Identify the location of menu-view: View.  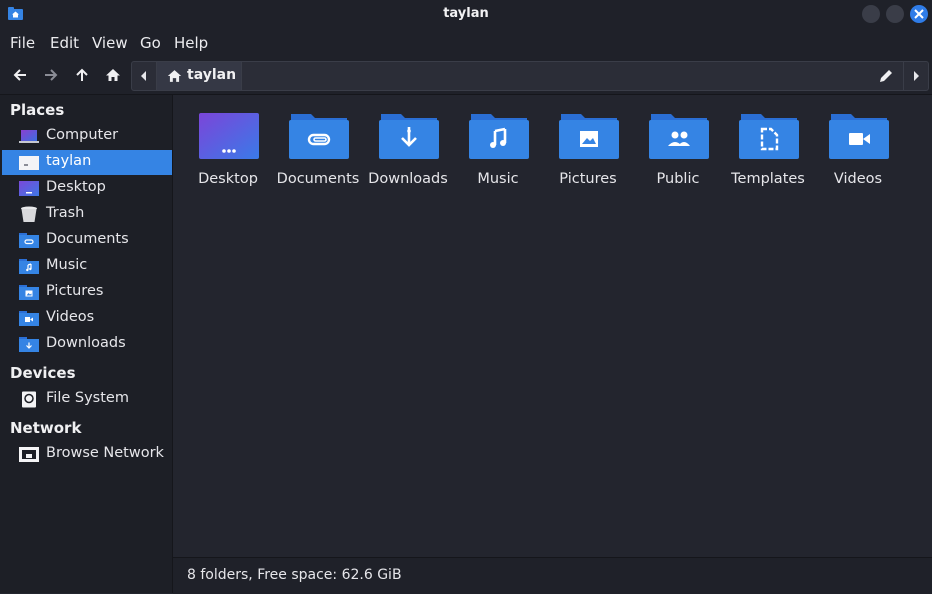
(110, 43).